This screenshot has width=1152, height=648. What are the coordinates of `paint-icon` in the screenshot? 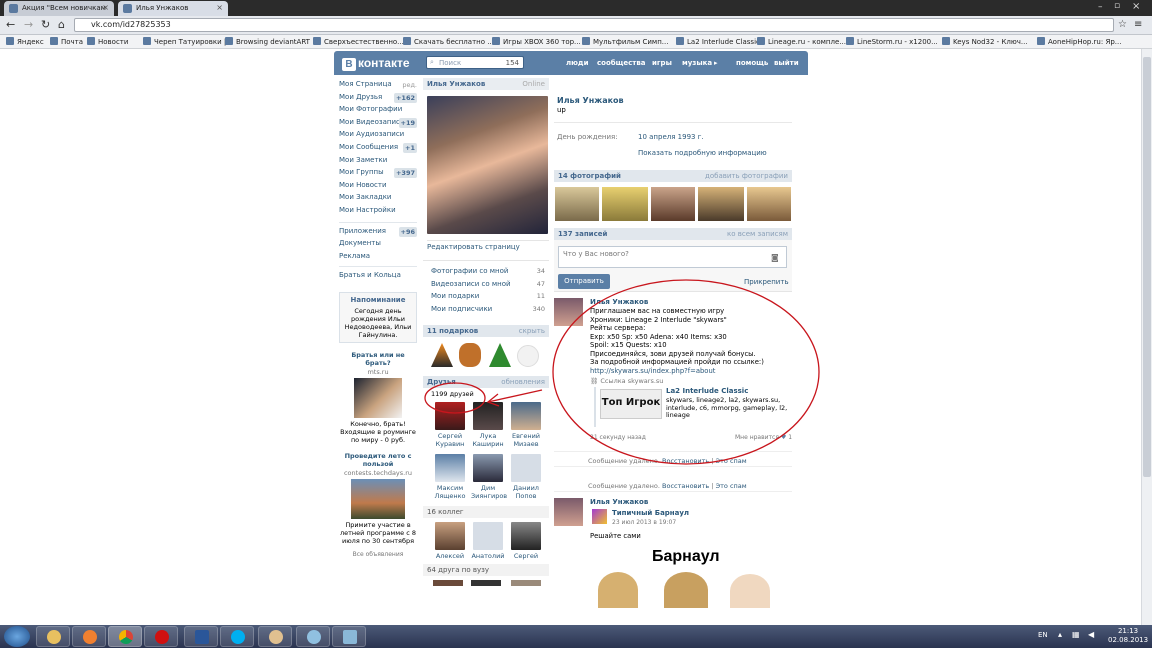 It's located at (314, 637).